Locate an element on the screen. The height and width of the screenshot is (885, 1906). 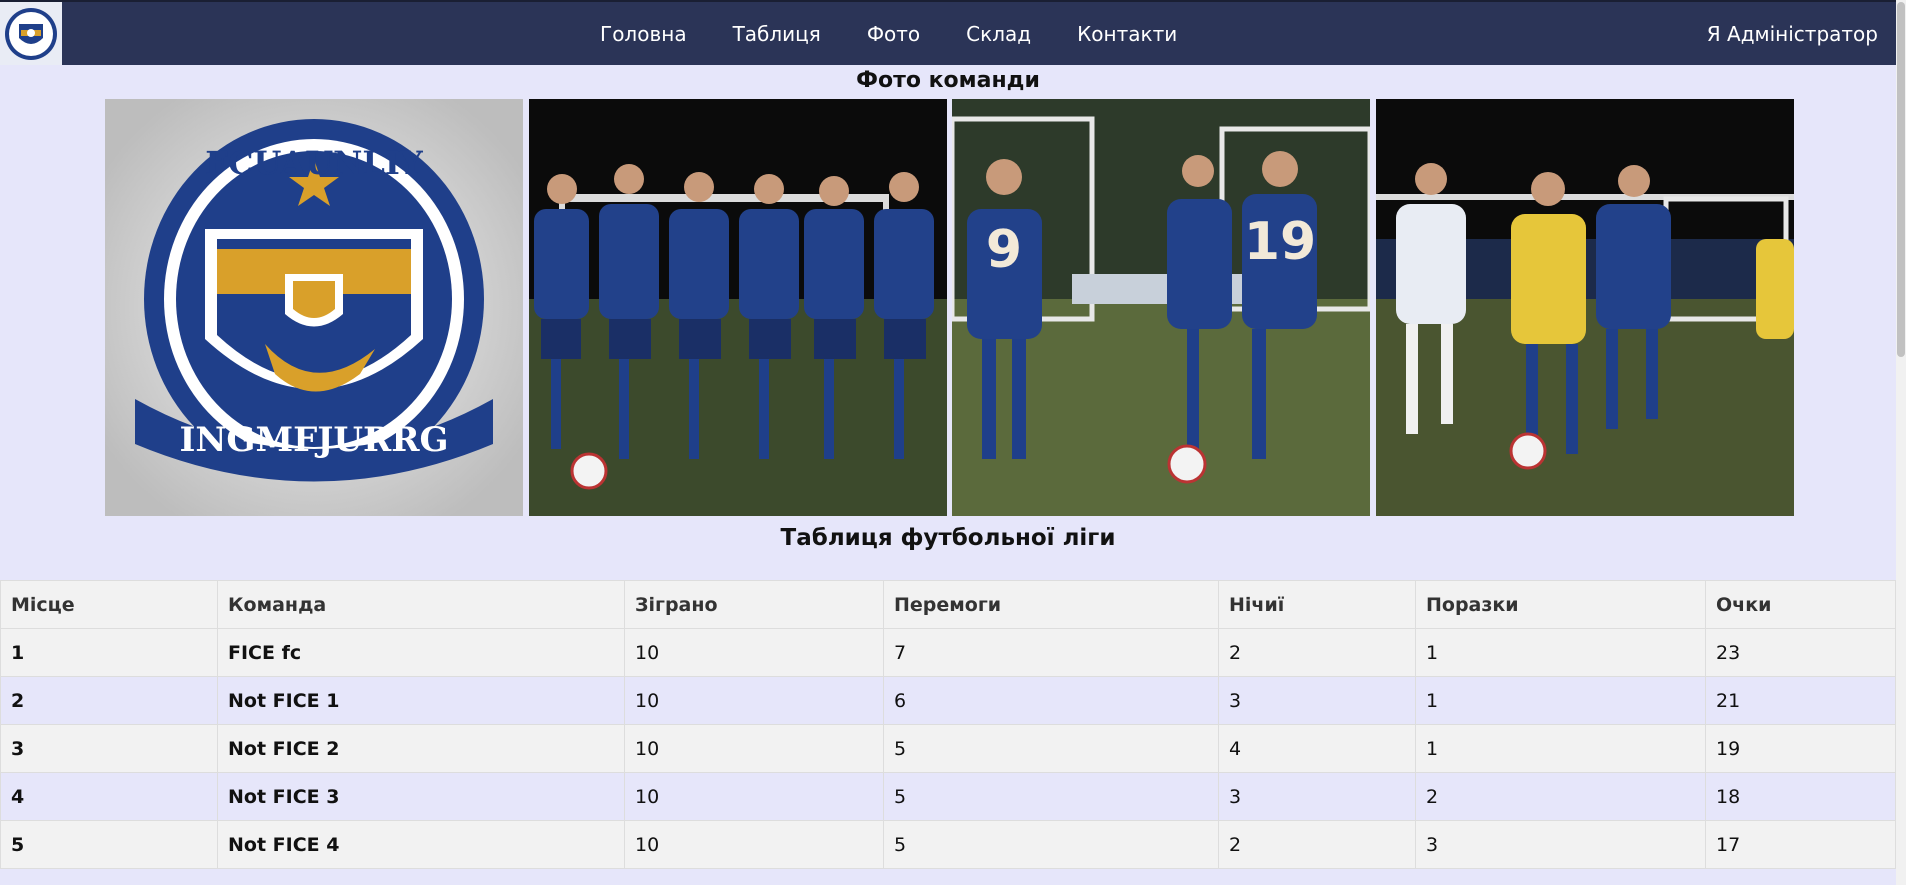
photo-match-action is located at coordinates (1585, 307).